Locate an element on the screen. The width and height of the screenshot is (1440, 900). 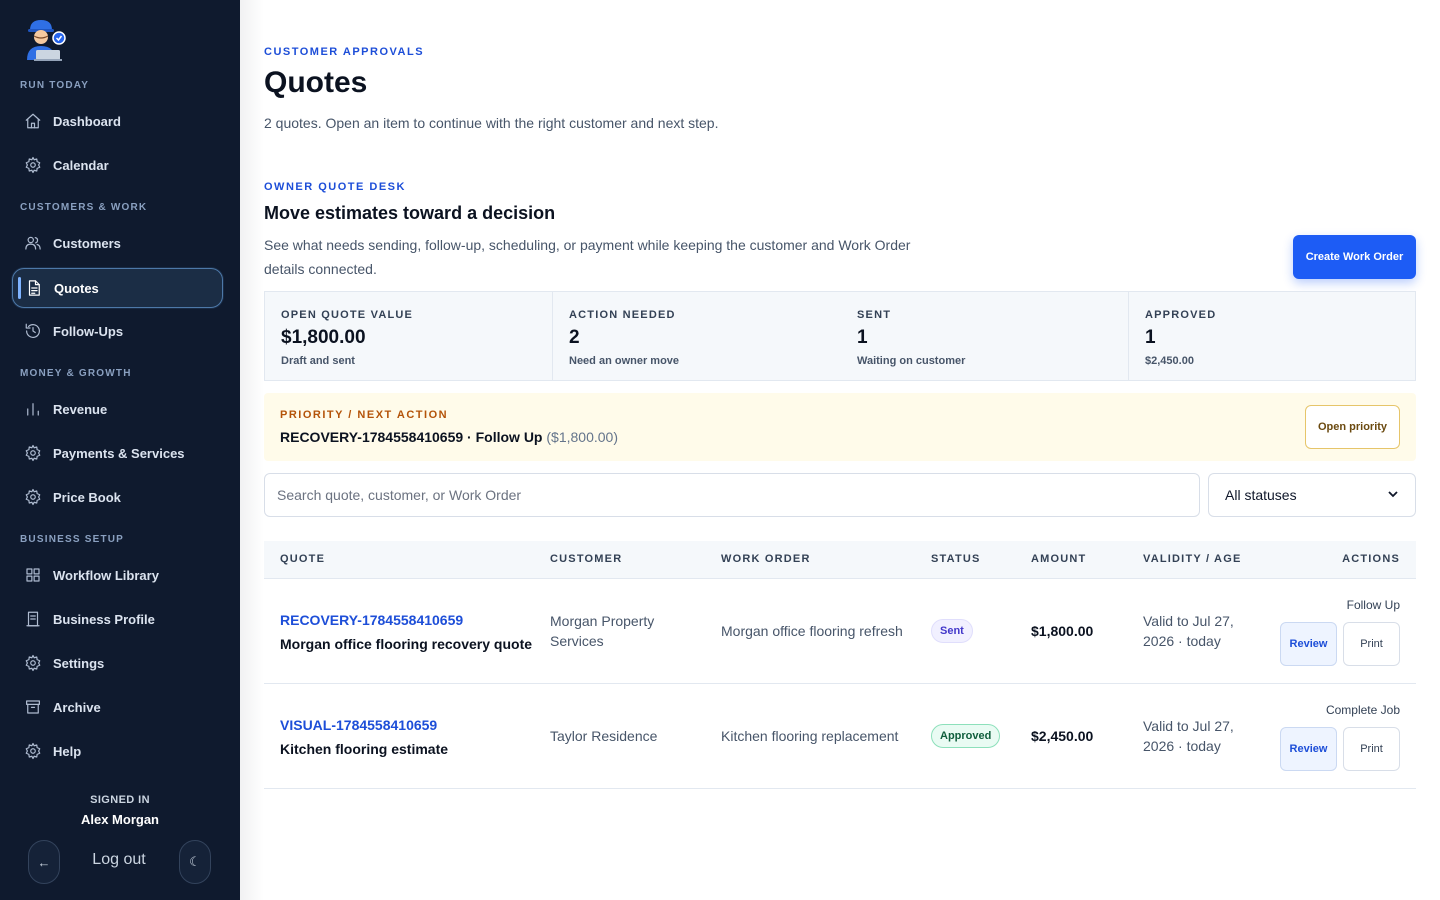
sidebar-item-follow-ups: Follow-Ups is located at coordinates (117, 331).